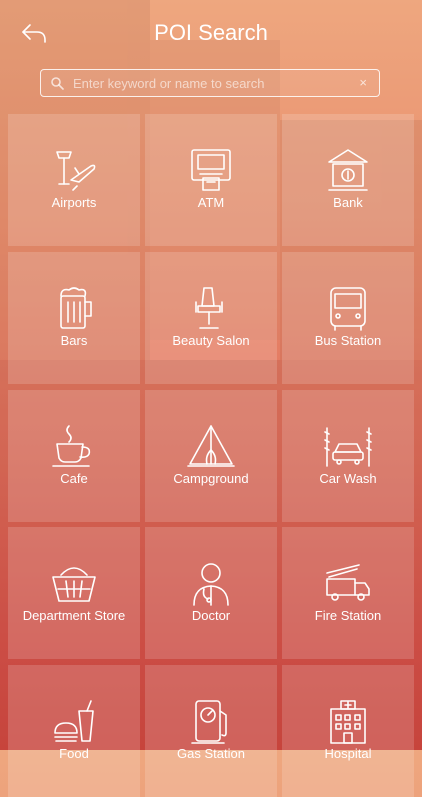 This screenshot has height=797, width=422. Describe the element at coordinates (209, 722) in the screenshot. I see `gas-pump-icon` at that location.